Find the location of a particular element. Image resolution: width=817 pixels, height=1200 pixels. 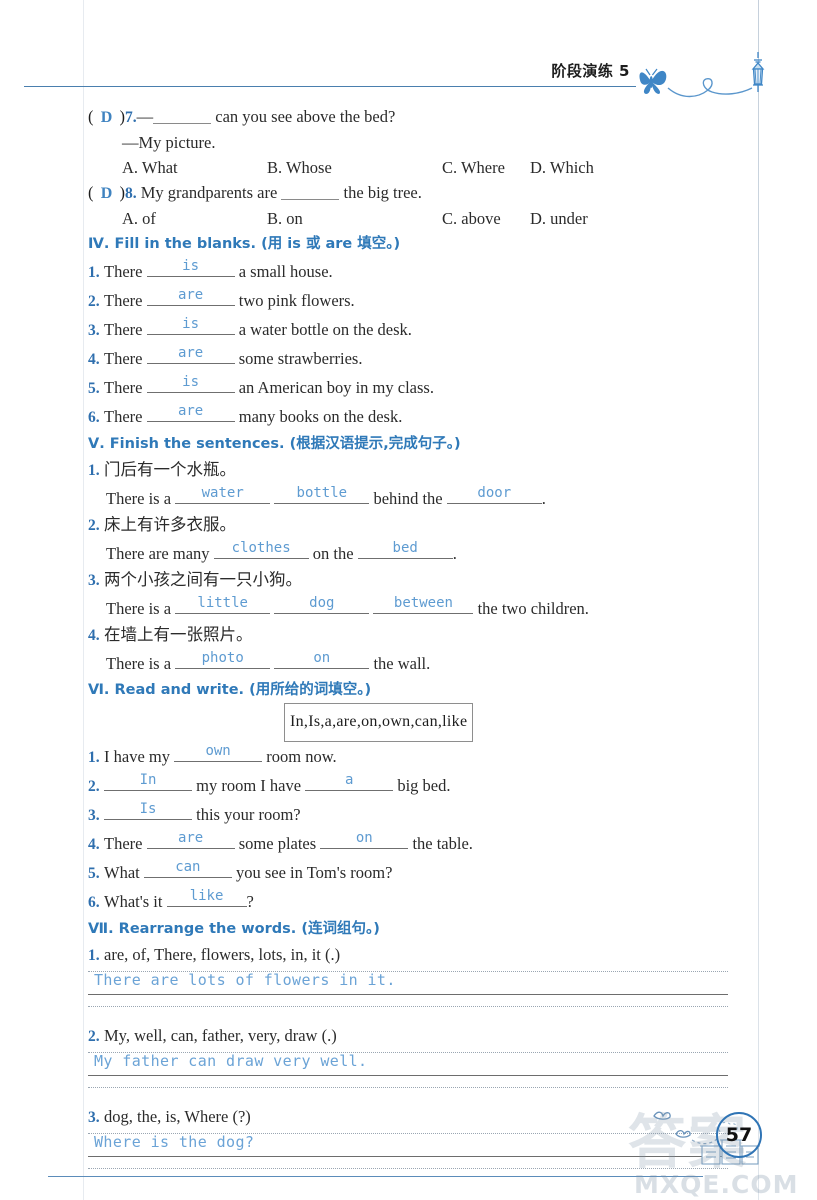

mc-option-c: C. Where is located at coordinates (486, 167).